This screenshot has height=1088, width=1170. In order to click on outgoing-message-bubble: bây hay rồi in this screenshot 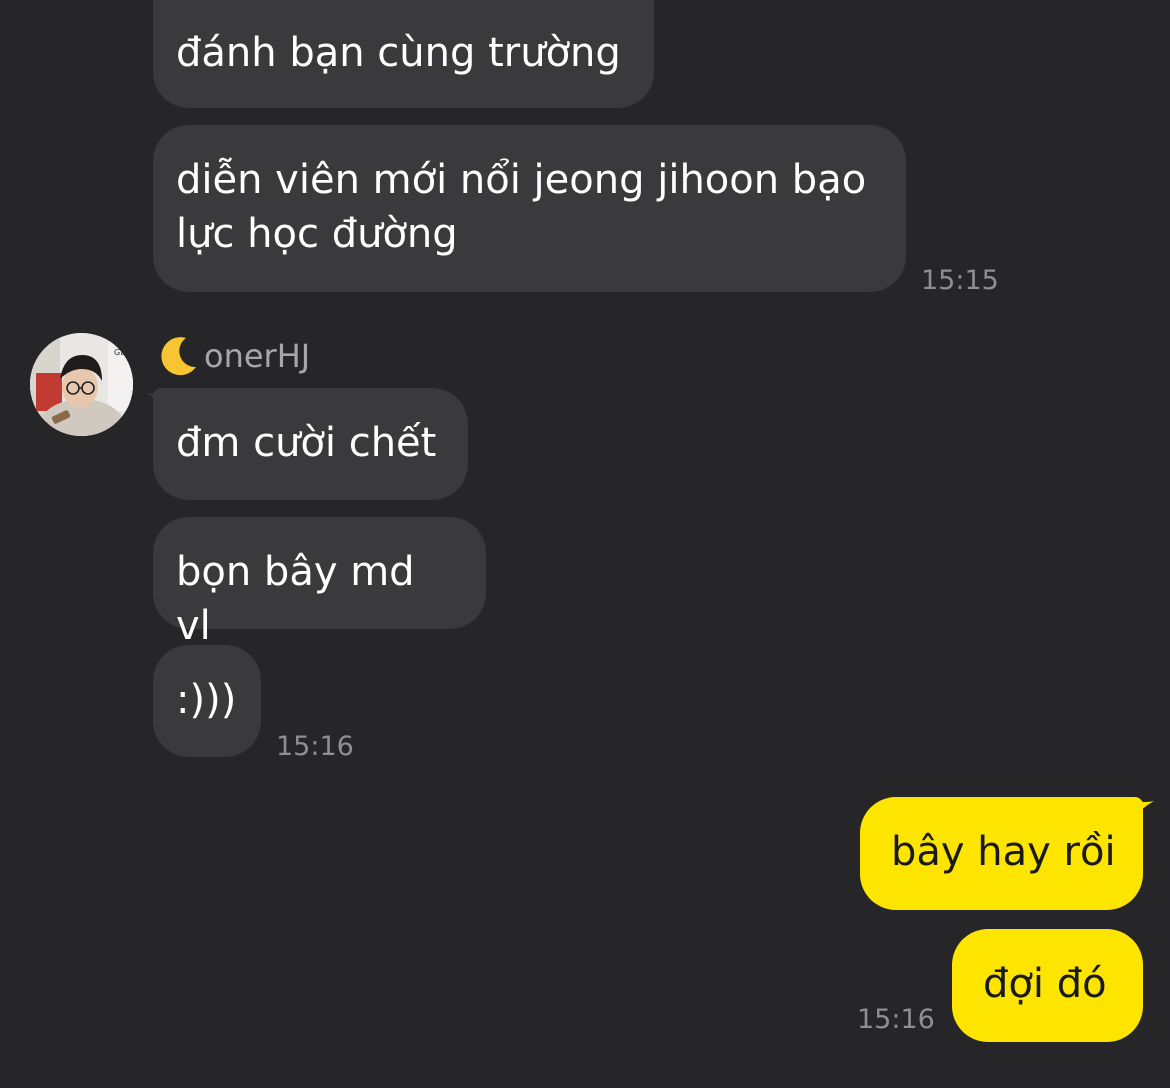, I will do `click(1001, 853)`.